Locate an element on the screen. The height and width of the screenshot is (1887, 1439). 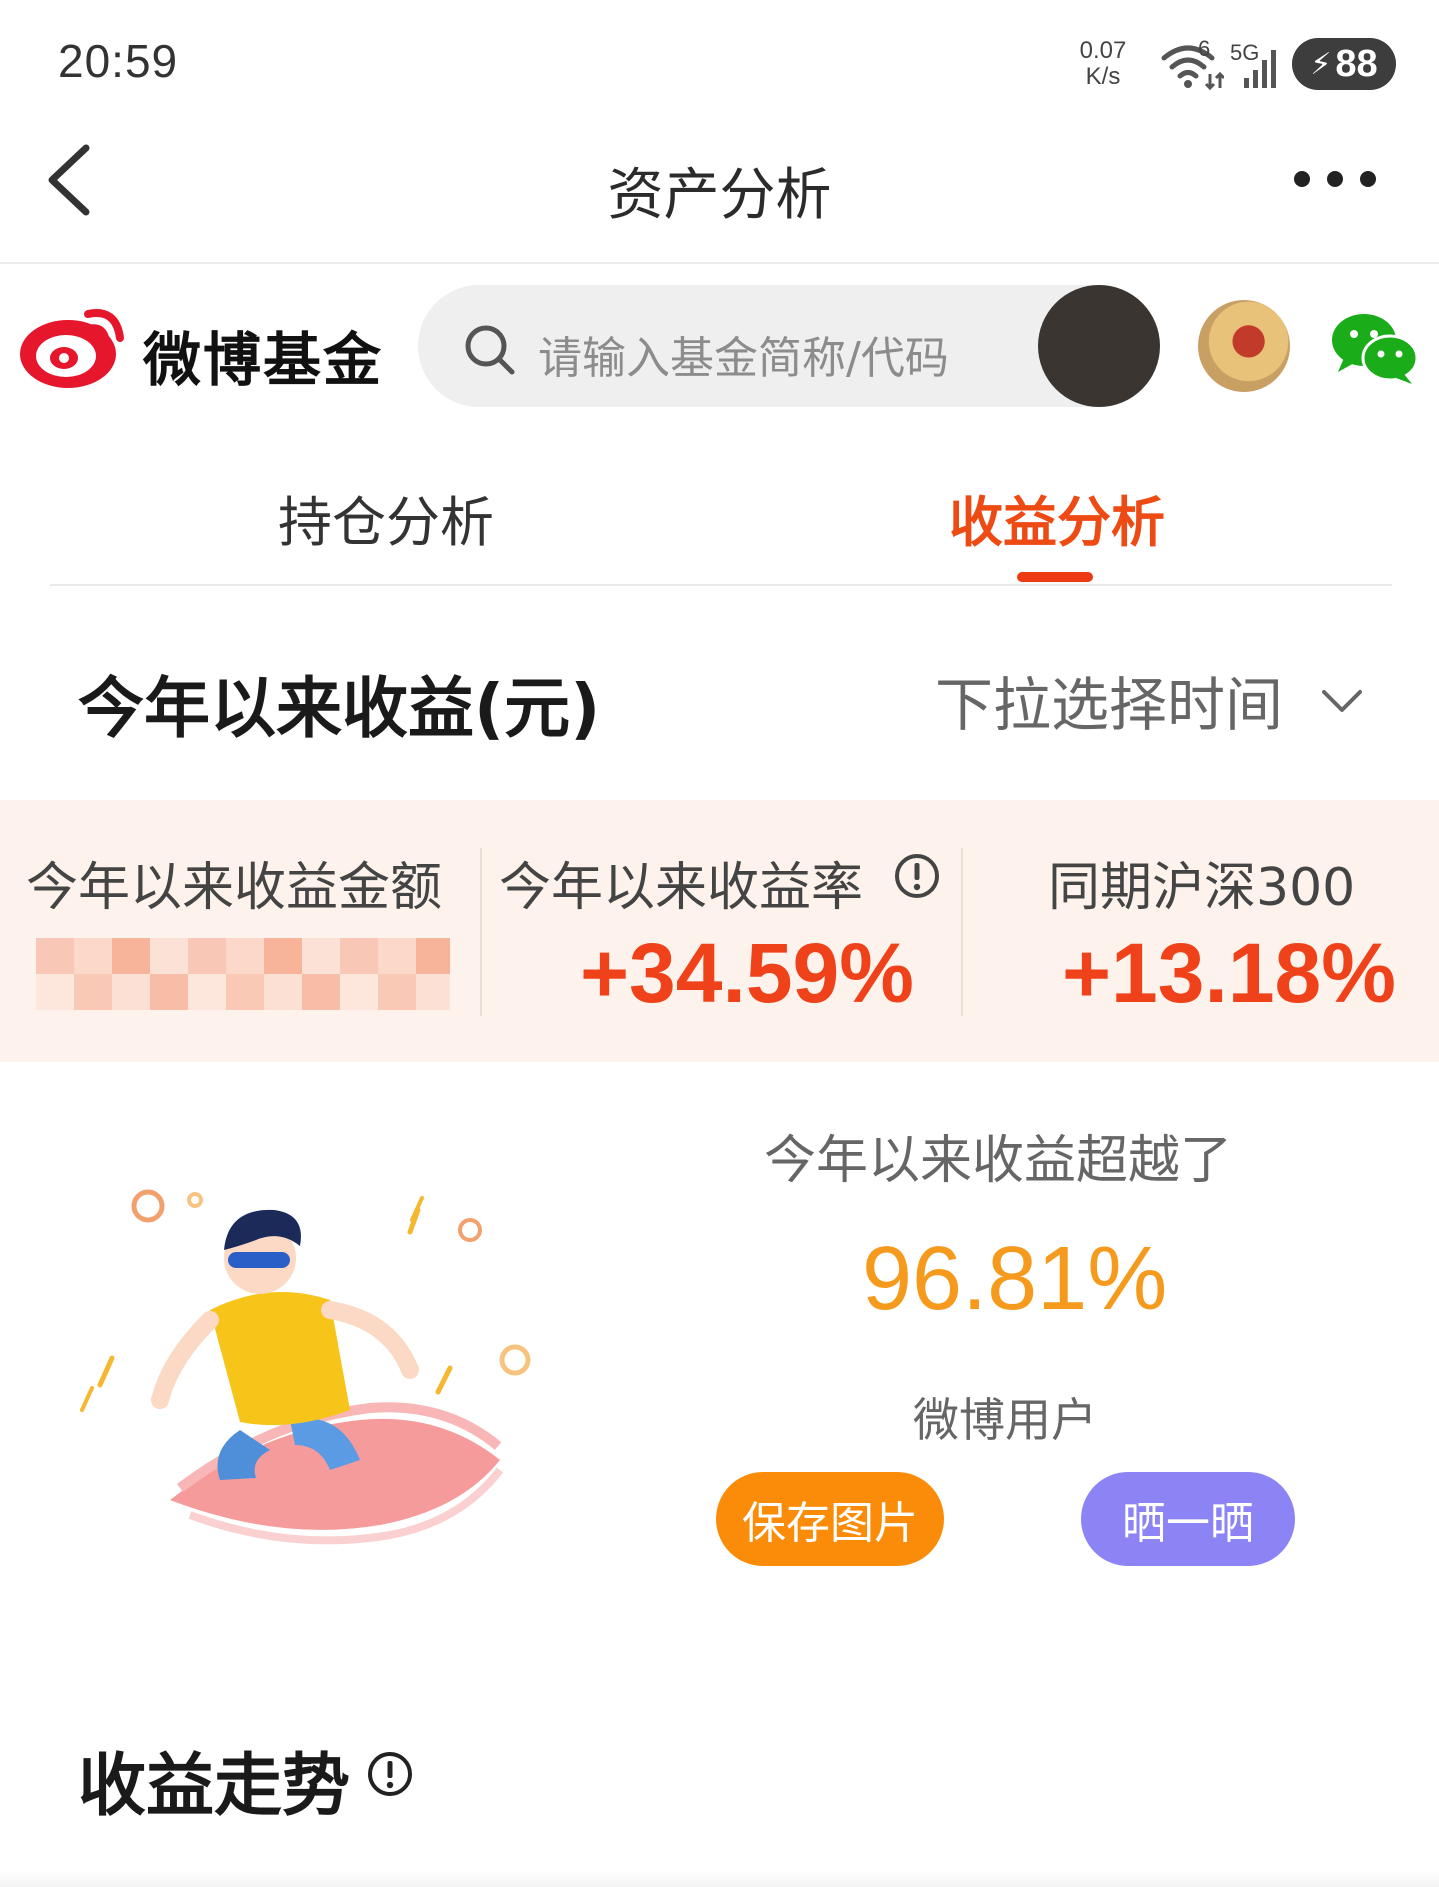
network-speed-value: 0.07 is located at coordinates (1103, 50).